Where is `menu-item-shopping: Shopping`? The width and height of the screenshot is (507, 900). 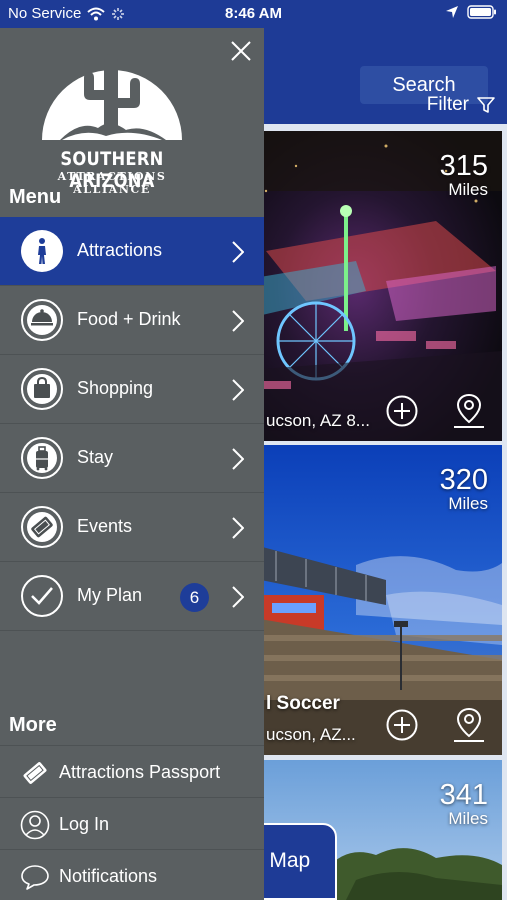
menu-item-shopping: Shopping is located at coordinates (132, 389).